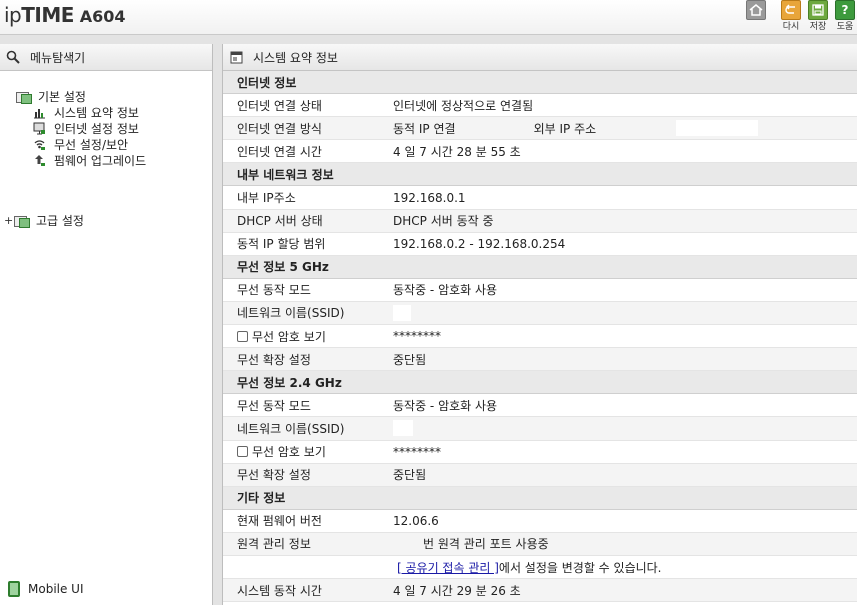  I want to click on row-wifi5-extension: 무선 확장 설정 중단됨, so click(540, 360).